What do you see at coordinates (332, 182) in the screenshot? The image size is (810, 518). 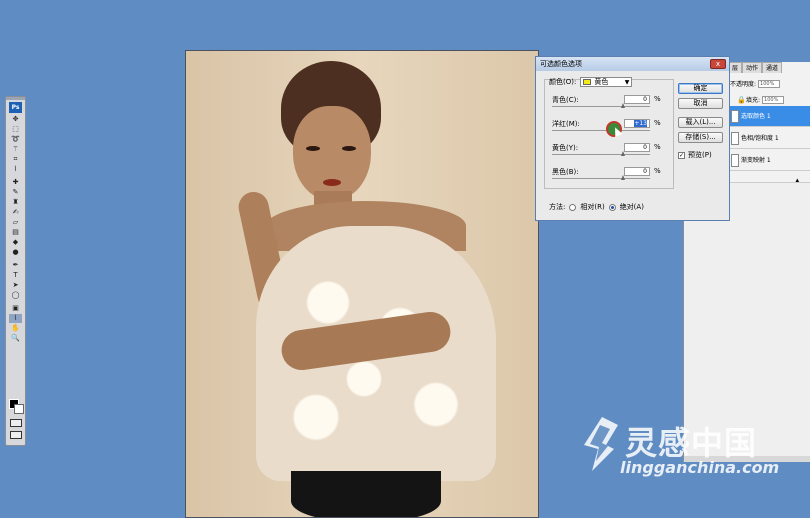 I see `photo-lips` at bounding box center [332, 182].